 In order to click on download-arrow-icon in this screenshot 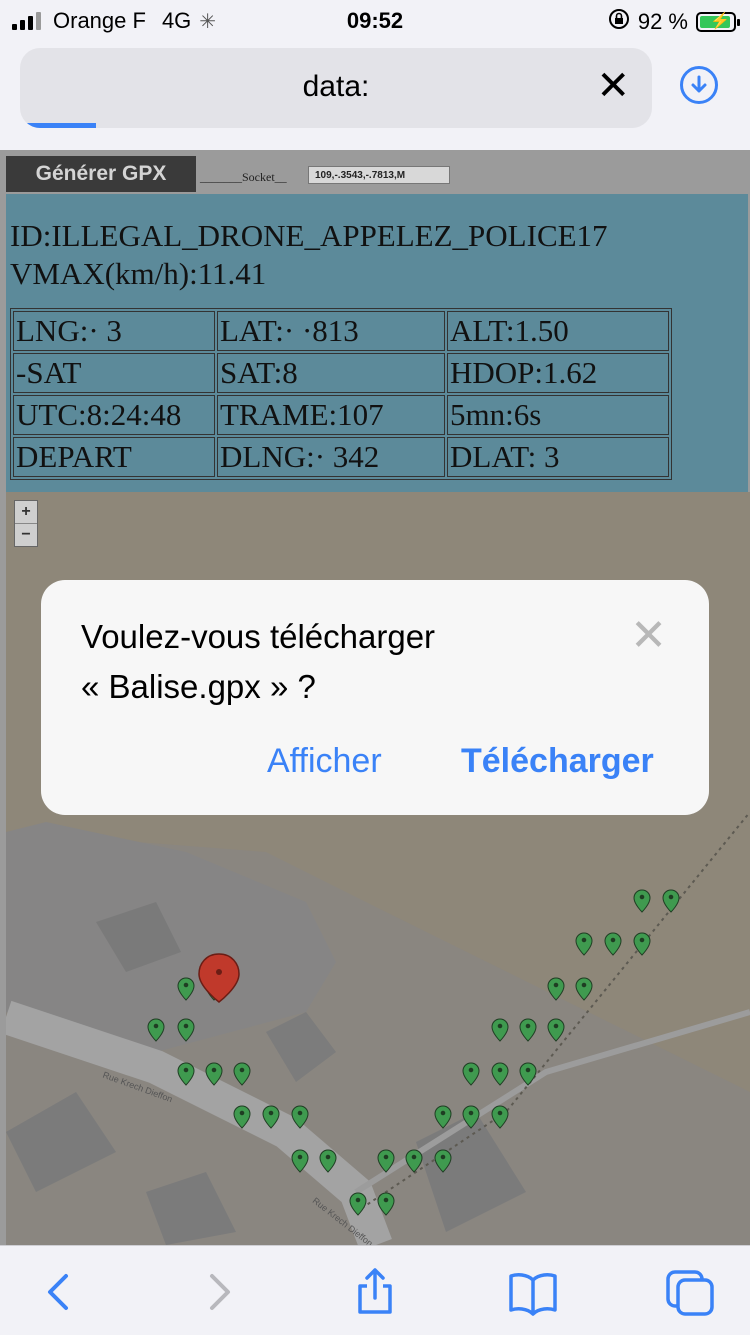, I will do `click(699, 84)`.